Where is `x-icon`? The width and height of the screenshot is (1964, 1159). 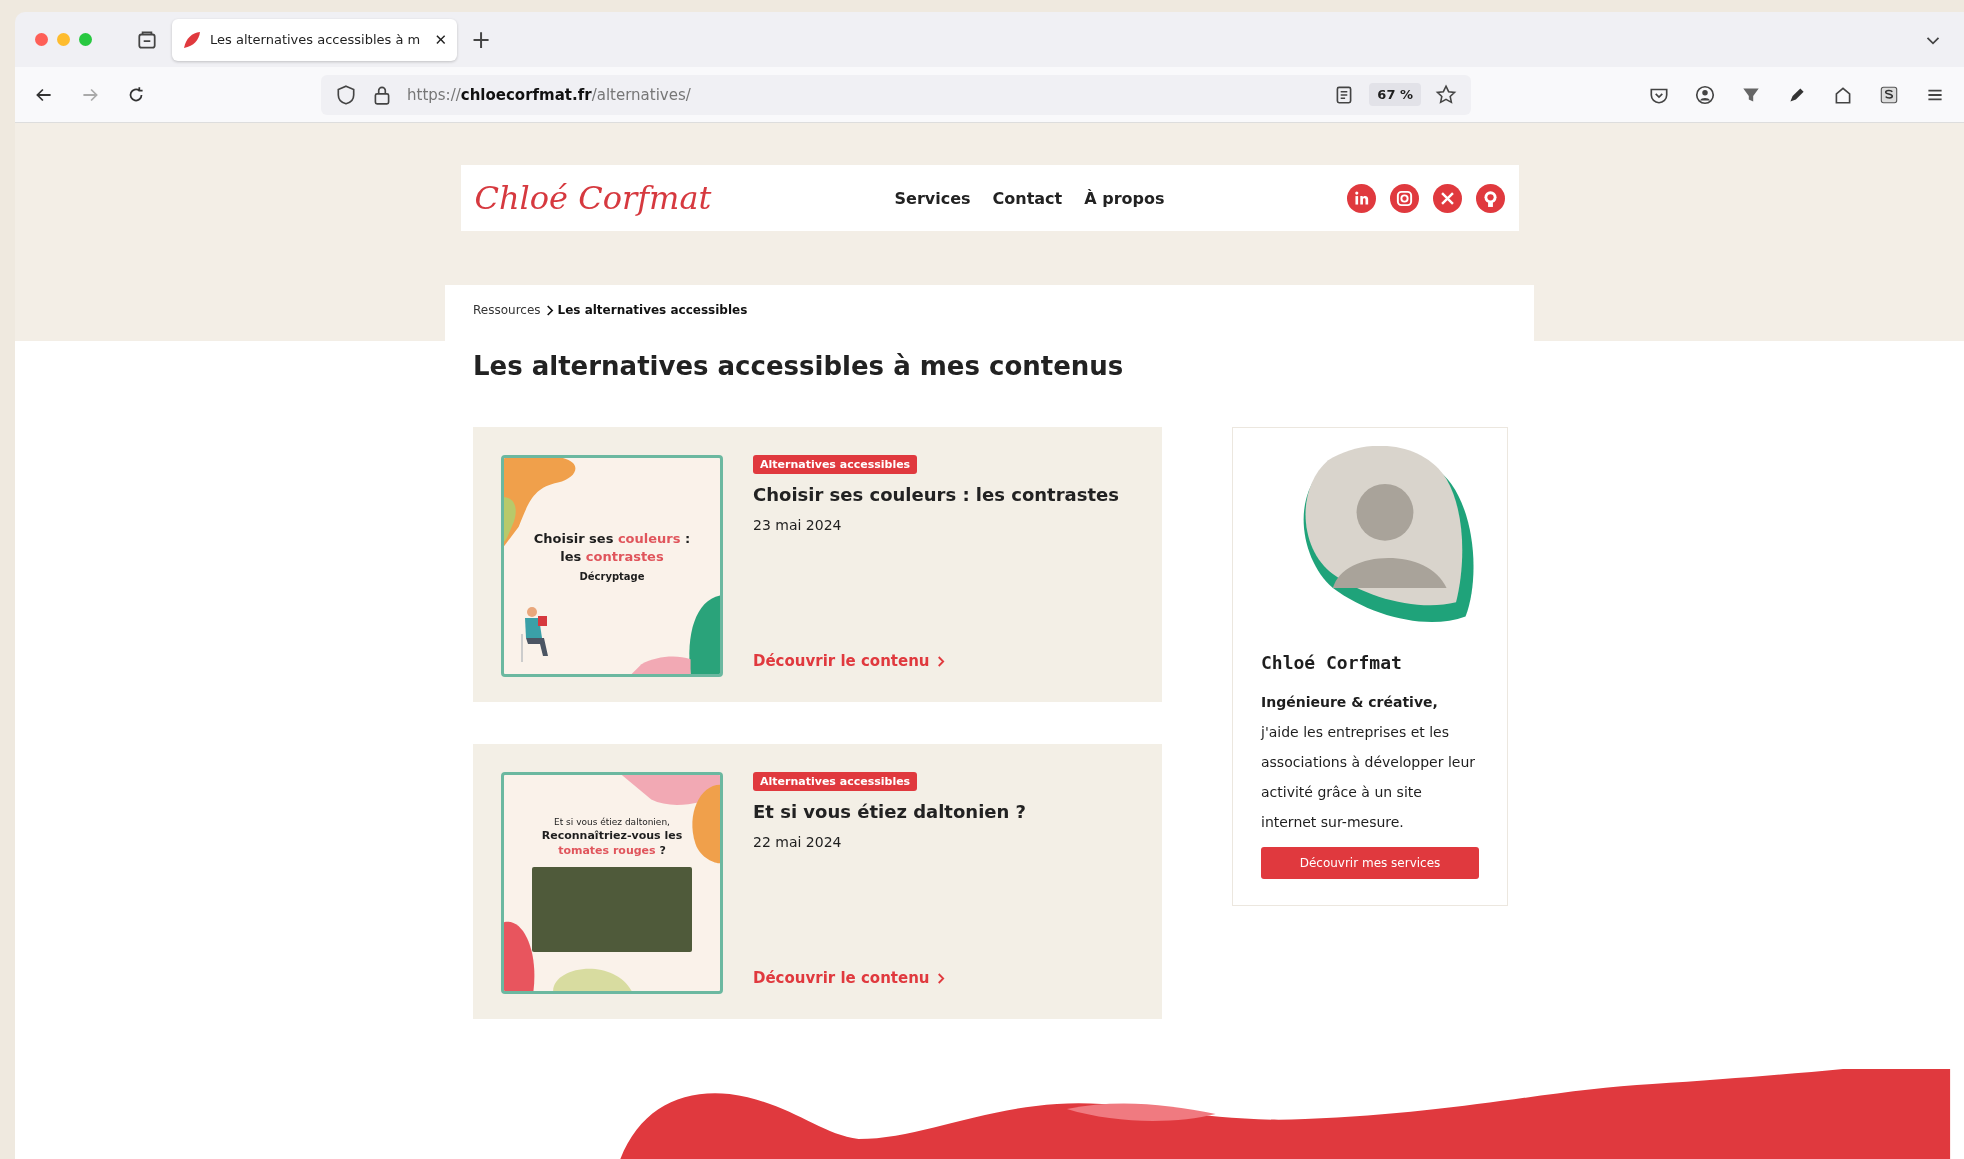
x-icon is located at coordinates (1447, 198).